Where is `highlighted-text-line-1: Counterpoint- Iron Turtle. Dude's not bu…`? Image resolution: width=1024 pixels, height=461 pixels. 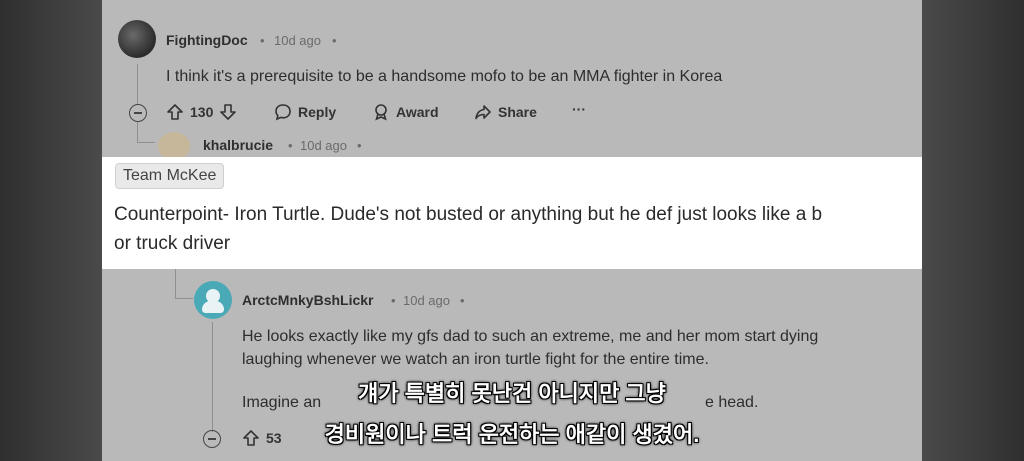 highlighted-text-line-1: Counterpoint- Iron Turtle. Dude's not bu… is located at coordinates (468, 214).